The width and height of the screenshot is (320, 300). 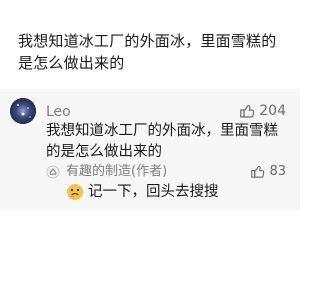 What do you see at coordinates (162, 141) in the screenshot?
I see `comment-text: 我想知道冰工厂的外面冰，里面雪糕的是怎么做出来的` at bounding box center [162, 141].